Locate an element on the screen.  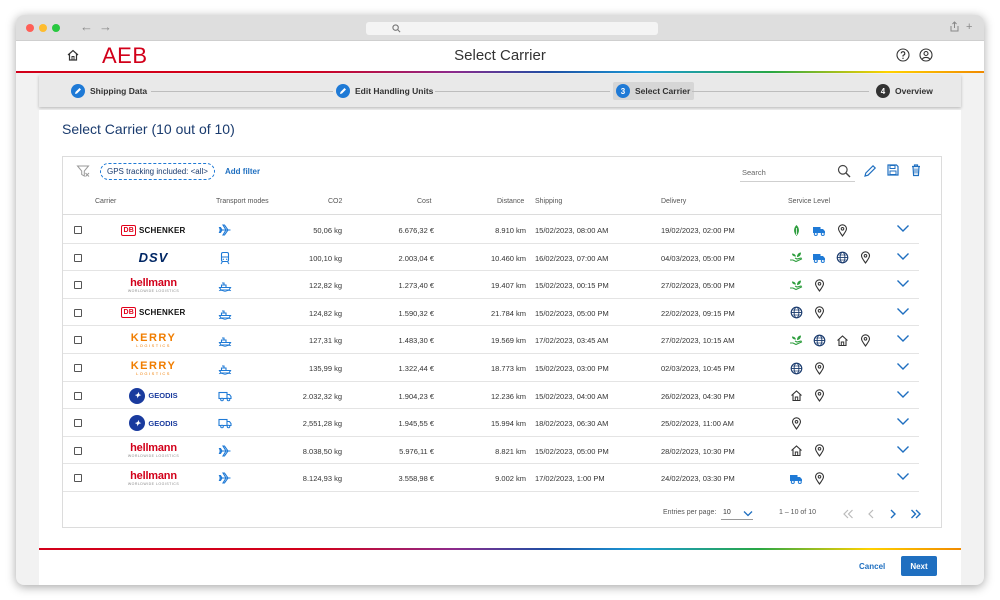
next-page-icon is located at coordinates (893, 514).